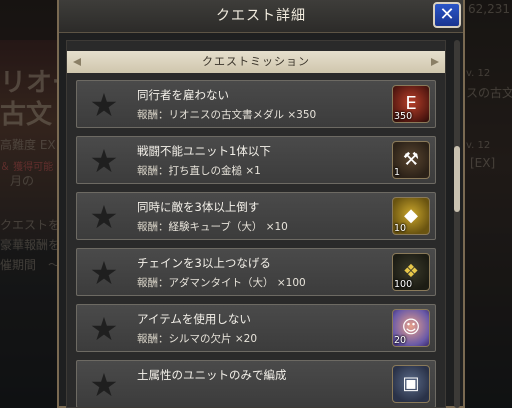 The image size is (512, 408). Describe the element at coordinates (447, 15) in the screenshot. I see `close-button: ✕` at that location.